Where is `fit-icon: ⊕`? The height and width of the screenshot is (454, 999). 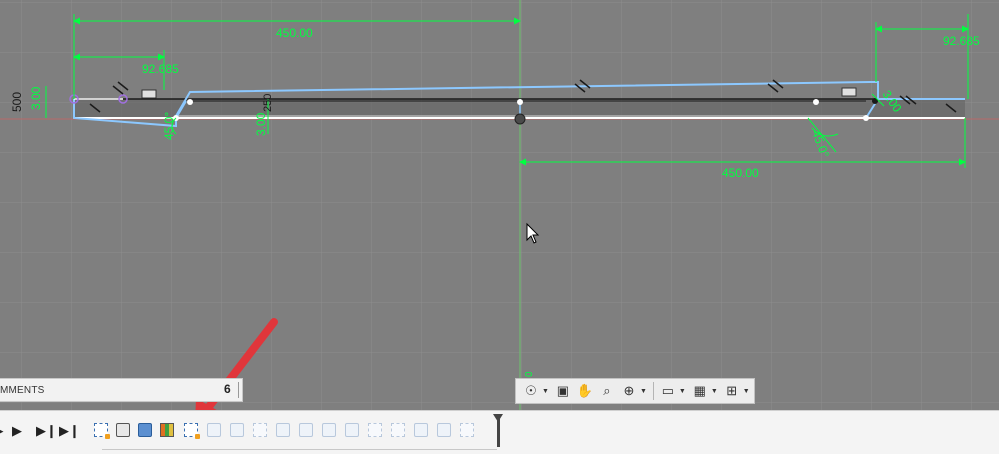 fit-icon: ⊕ is located at coordinates (629, 391).